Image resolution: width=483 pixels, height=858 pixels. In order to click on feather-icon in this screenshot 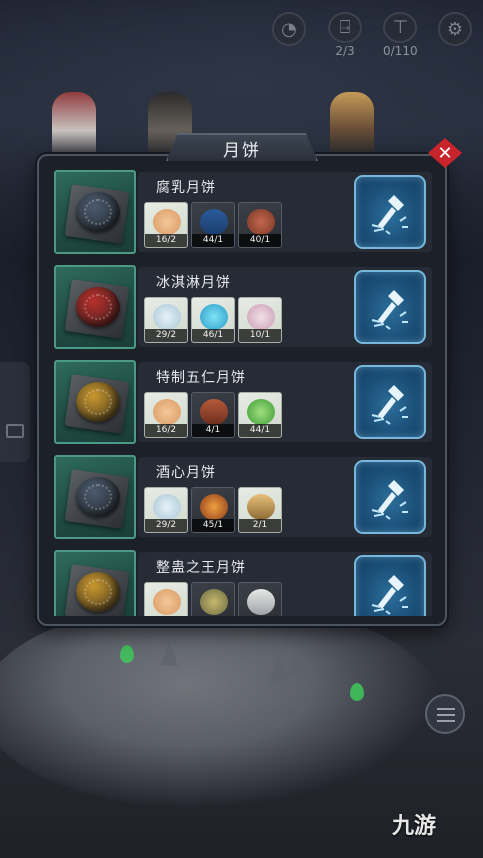, I will do `click(261, 602)`.